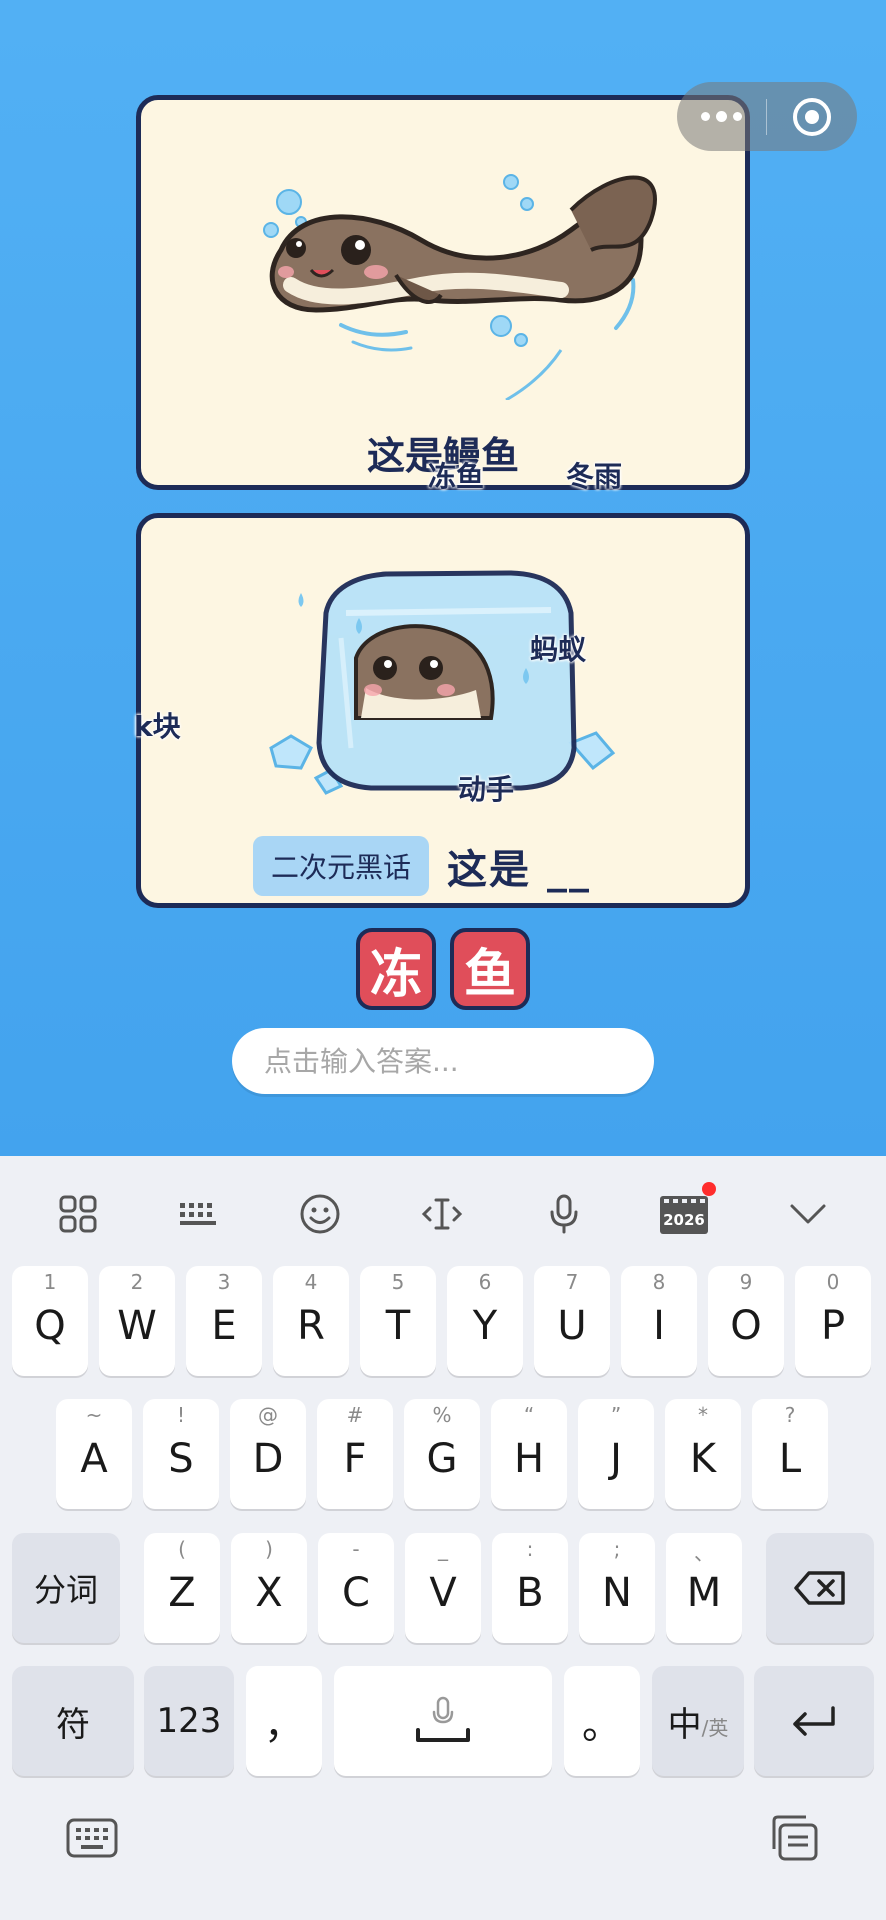 The height and width of the screenshot is (1920, 886). I want to click on mic-icon, so click(564, 1214).